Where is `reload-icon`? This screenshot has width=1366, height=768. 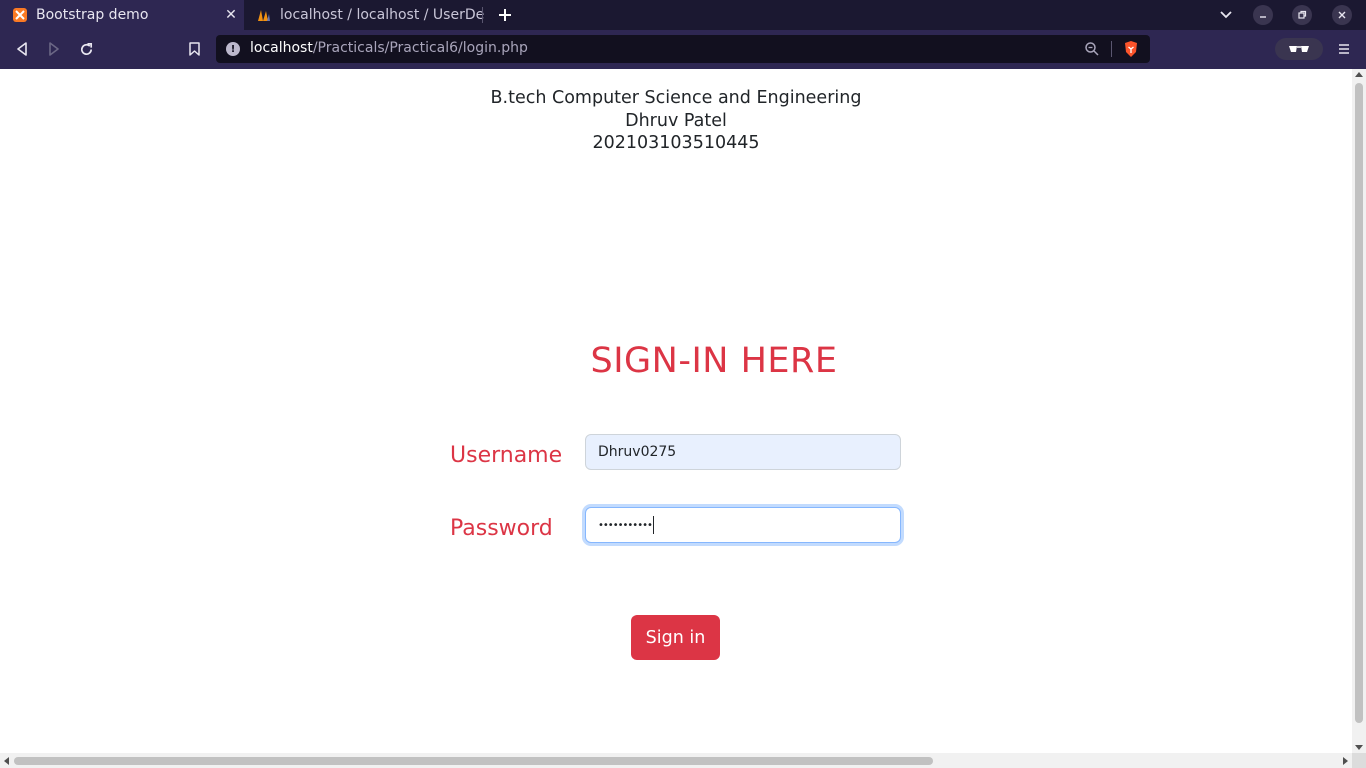 reload-icon is located at coordinates (86, 48).